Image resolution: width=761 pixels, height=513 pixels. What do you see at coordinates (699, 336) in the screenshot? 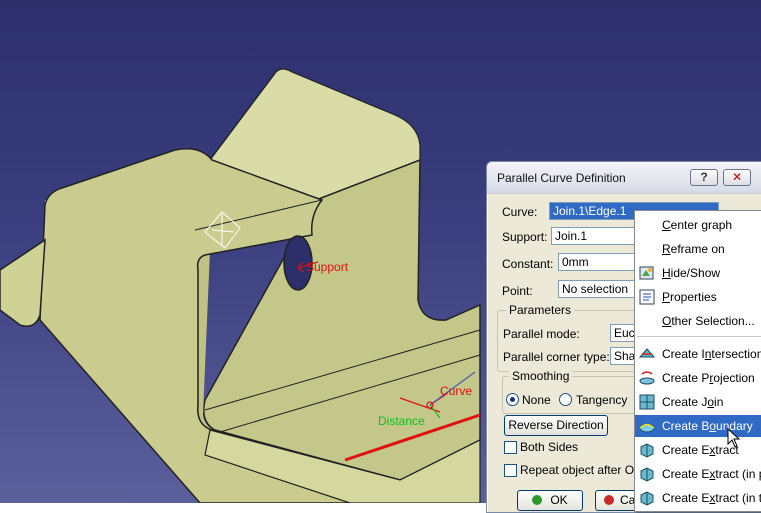
I see `menu-separator` at bounding box center [699, 336].